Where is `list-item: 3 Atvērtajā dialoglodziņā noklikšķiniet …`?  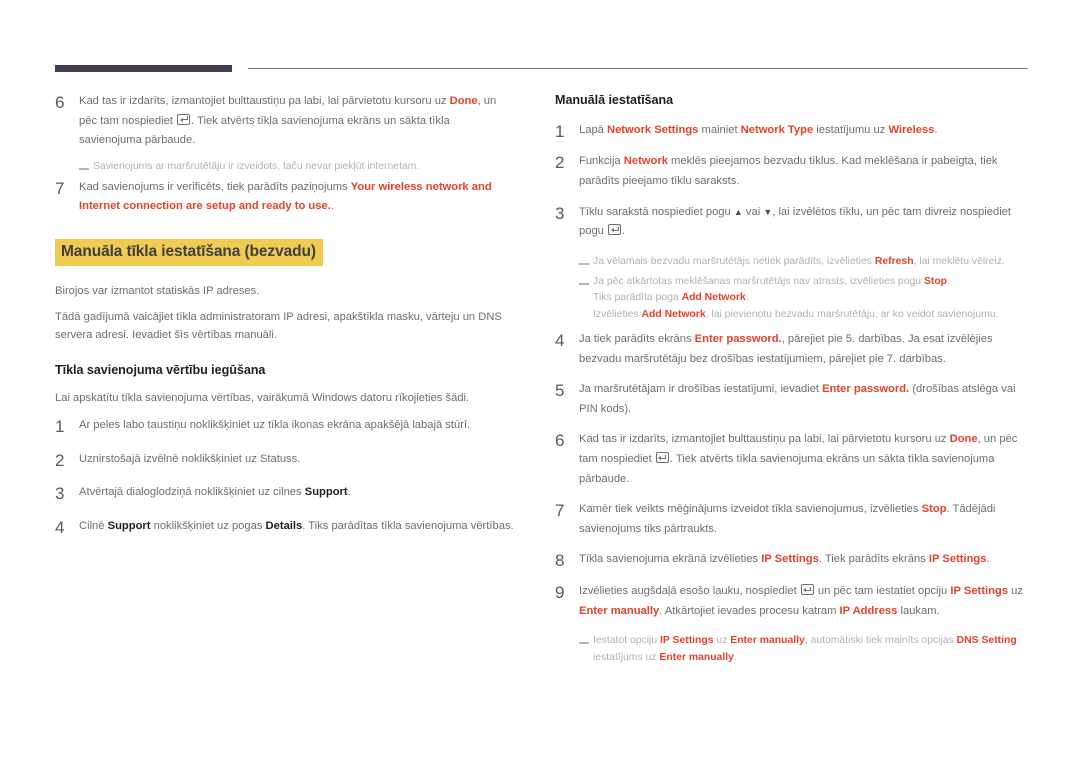
list-item: 3 Atvērtajā dialoglodziņā noklikšķiniet … is located at coordinates (285, 493).